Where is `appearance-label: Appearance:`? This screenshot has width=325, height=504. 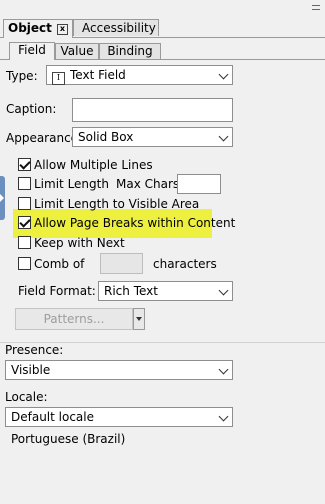 appearance-label: Appearance: is located at coordinates (44, 138).